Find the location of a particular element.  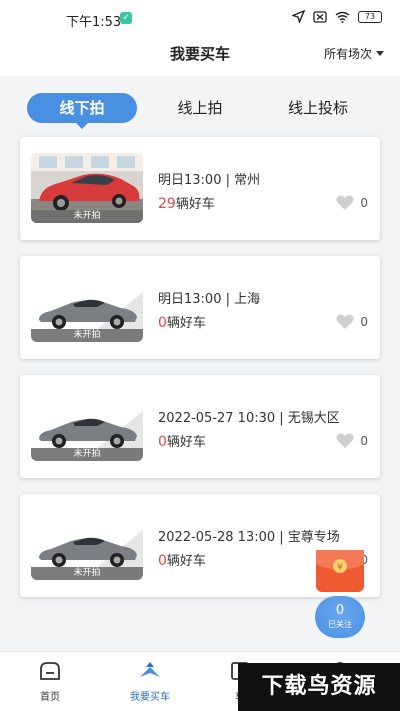

wifi-icon is located at coordinates (342, 17).